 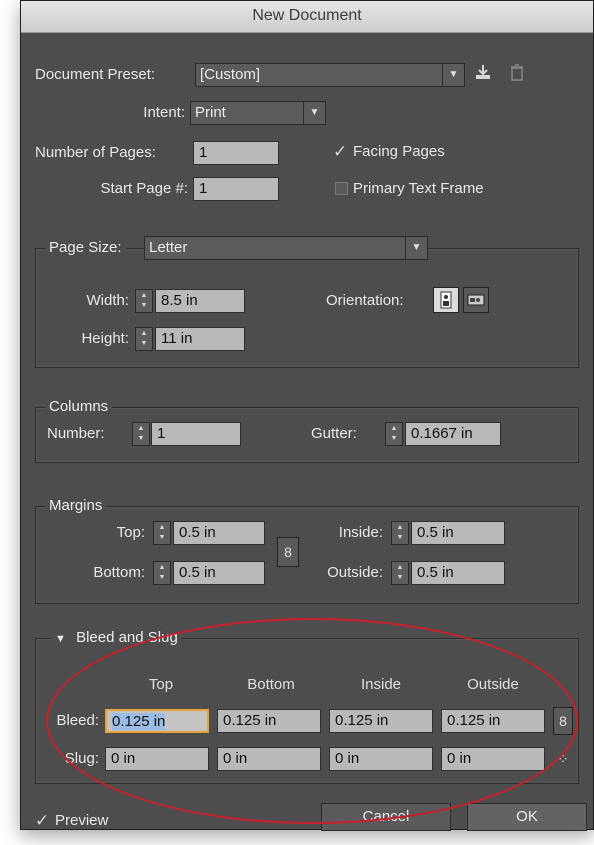 What do you see at coordinates (400, 573) in the screenshot?
I see `margin-outside-stepper: ▲ ▼` at bounding box center [400, 573].